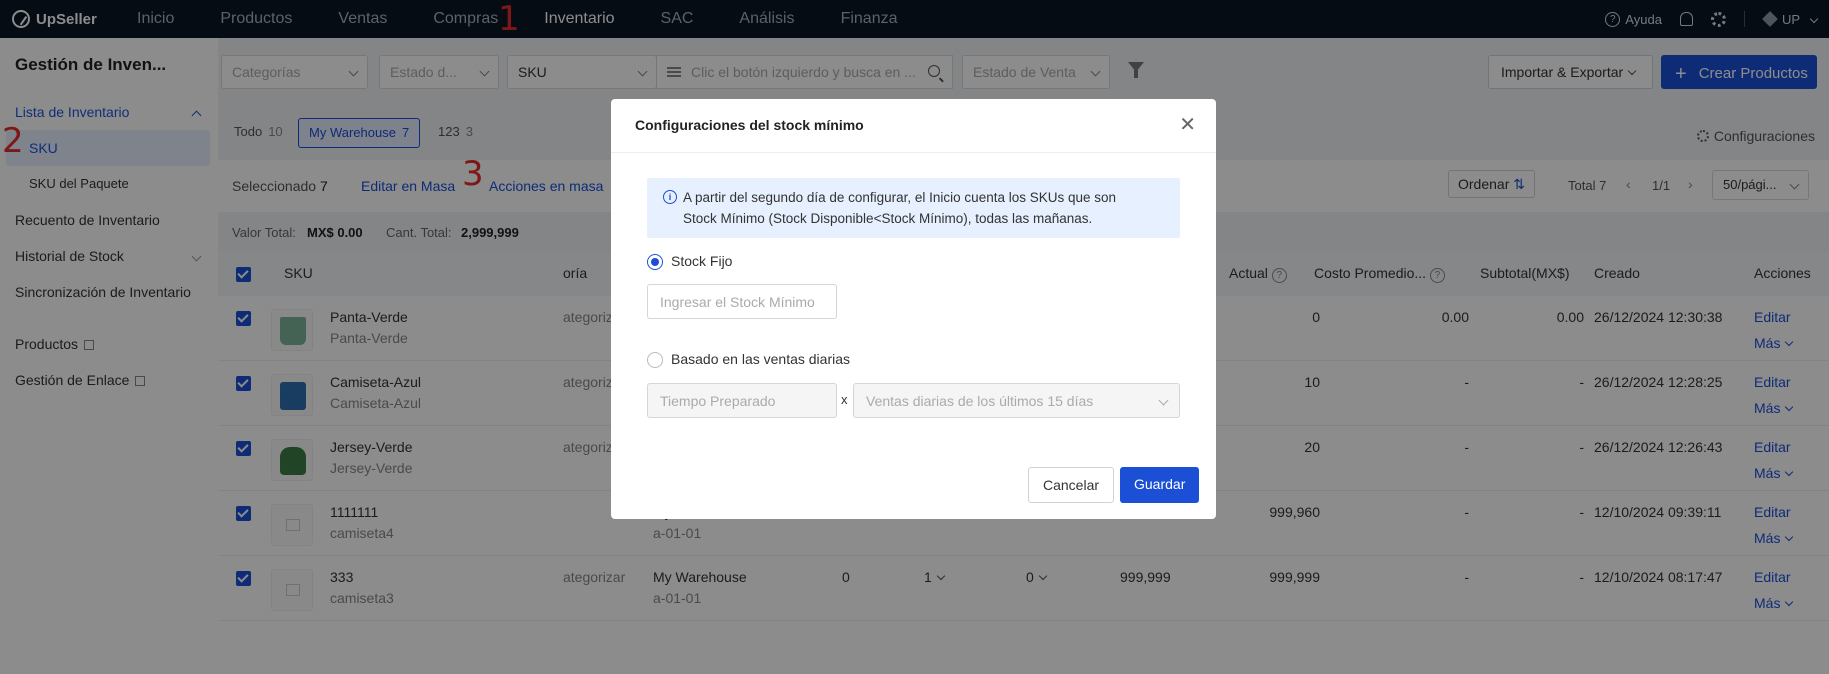  Describe the element at coordinates (670, 197) in the screenshot. I see `info-icon: i` at that location.